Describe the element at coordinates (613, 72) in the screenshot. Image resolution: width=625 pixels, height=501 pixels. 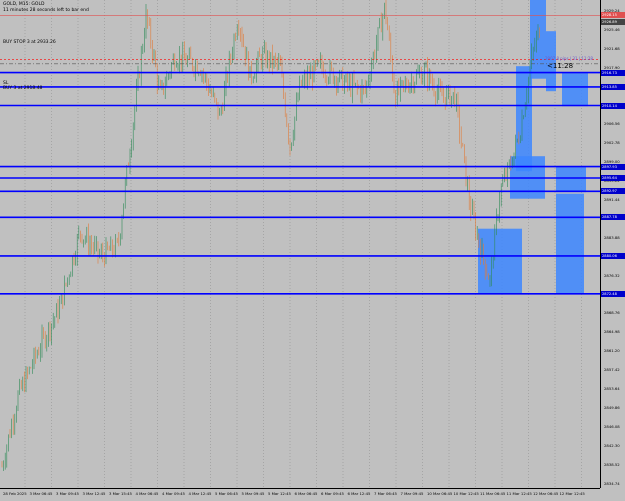
I see `level-price-tag: 2916.73` at that location.